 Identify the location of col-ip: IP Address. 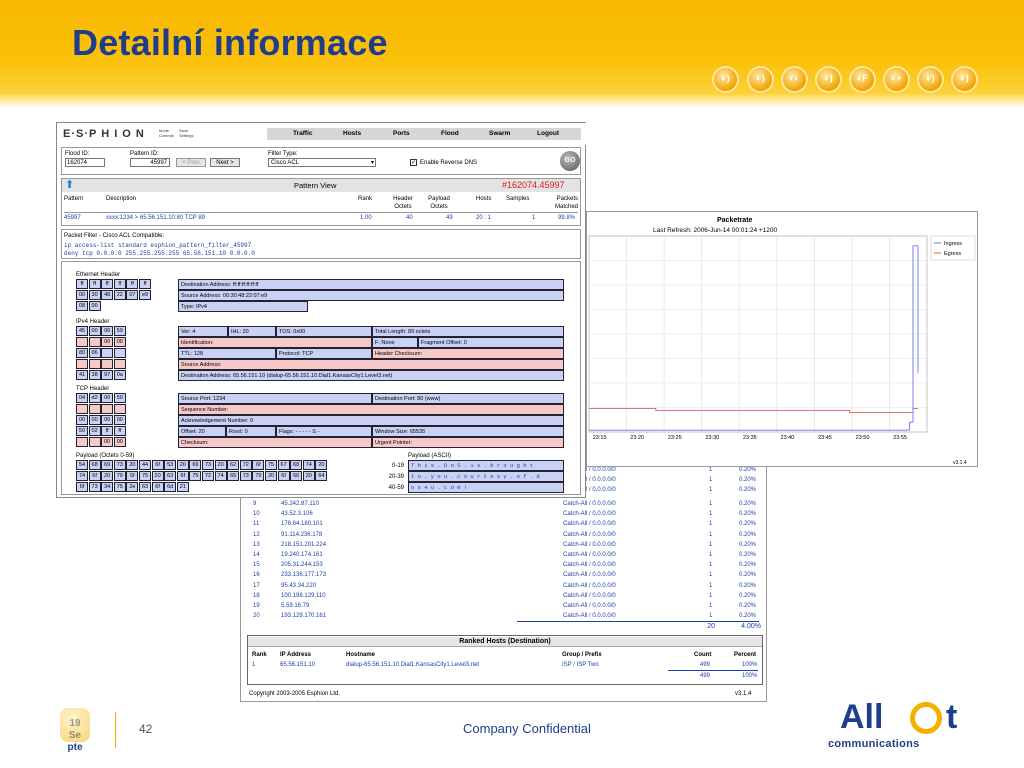
(296, 655).